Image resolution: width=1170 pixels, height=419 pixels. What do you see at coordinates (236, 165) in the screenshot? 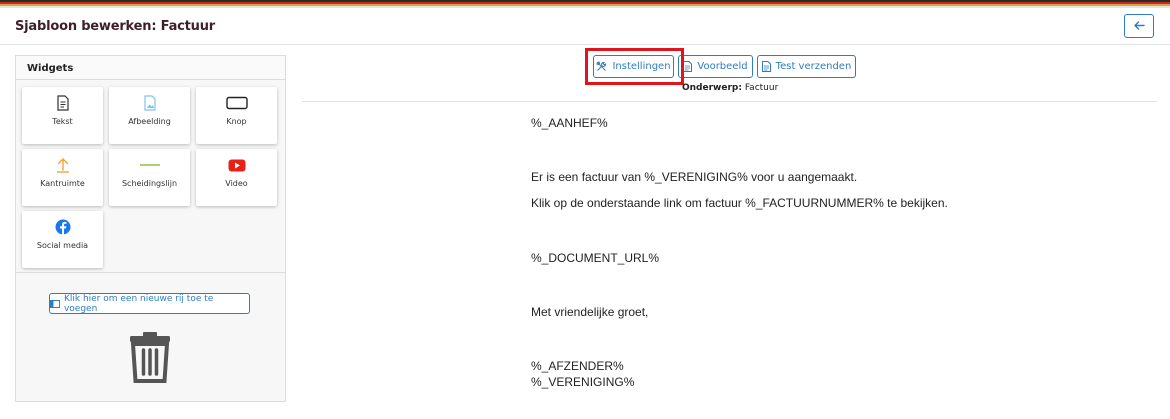
I see `youtube-icon` at bounding box center [236, 165].